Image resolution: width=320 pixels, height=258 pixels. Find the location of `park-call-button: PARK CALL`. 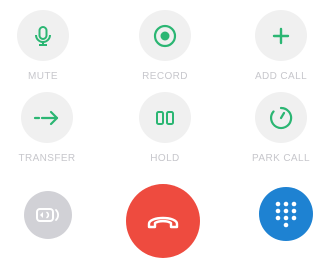

park-call-button: PARK CALL is located at coordinates (281, 128).